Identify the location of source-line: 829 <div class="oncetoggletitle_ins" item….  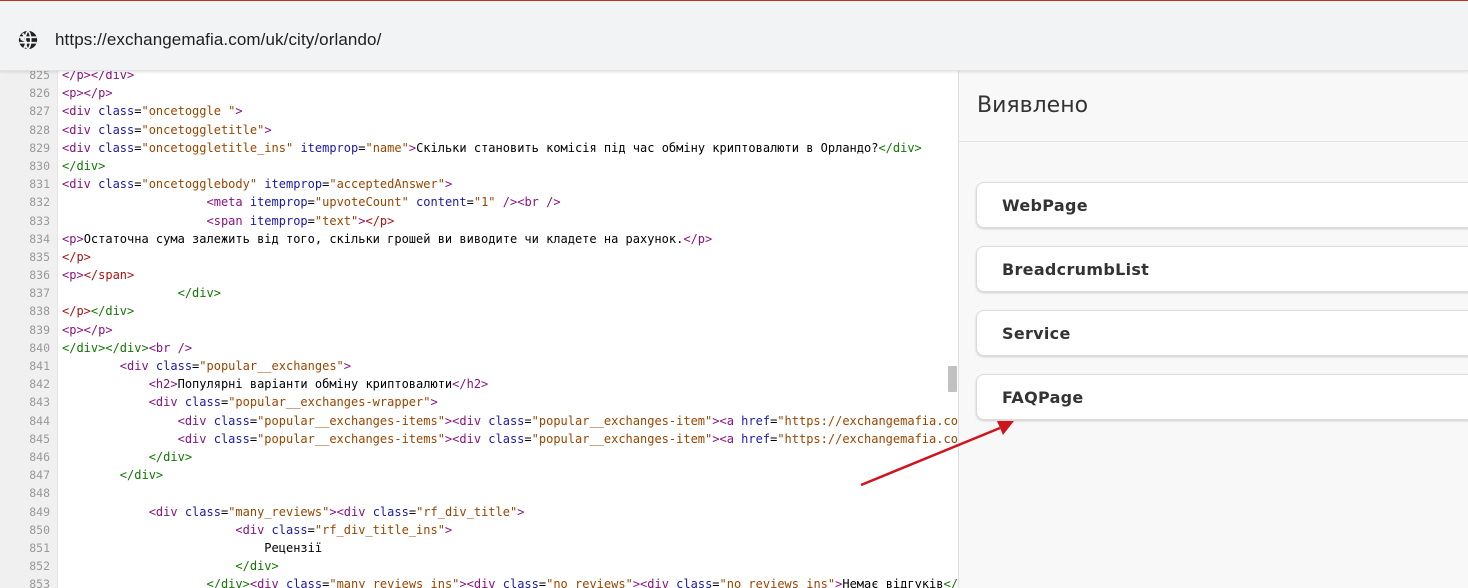
(479, 148).